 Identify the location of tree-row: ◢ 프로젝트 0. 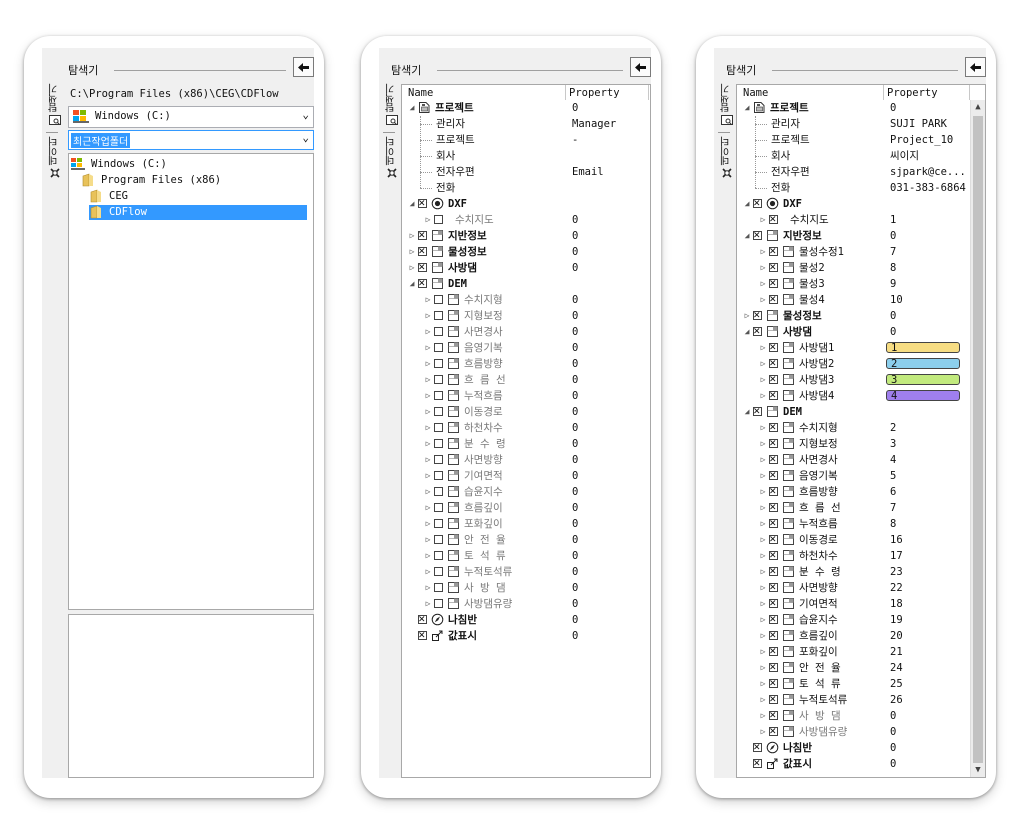
(859, 108).